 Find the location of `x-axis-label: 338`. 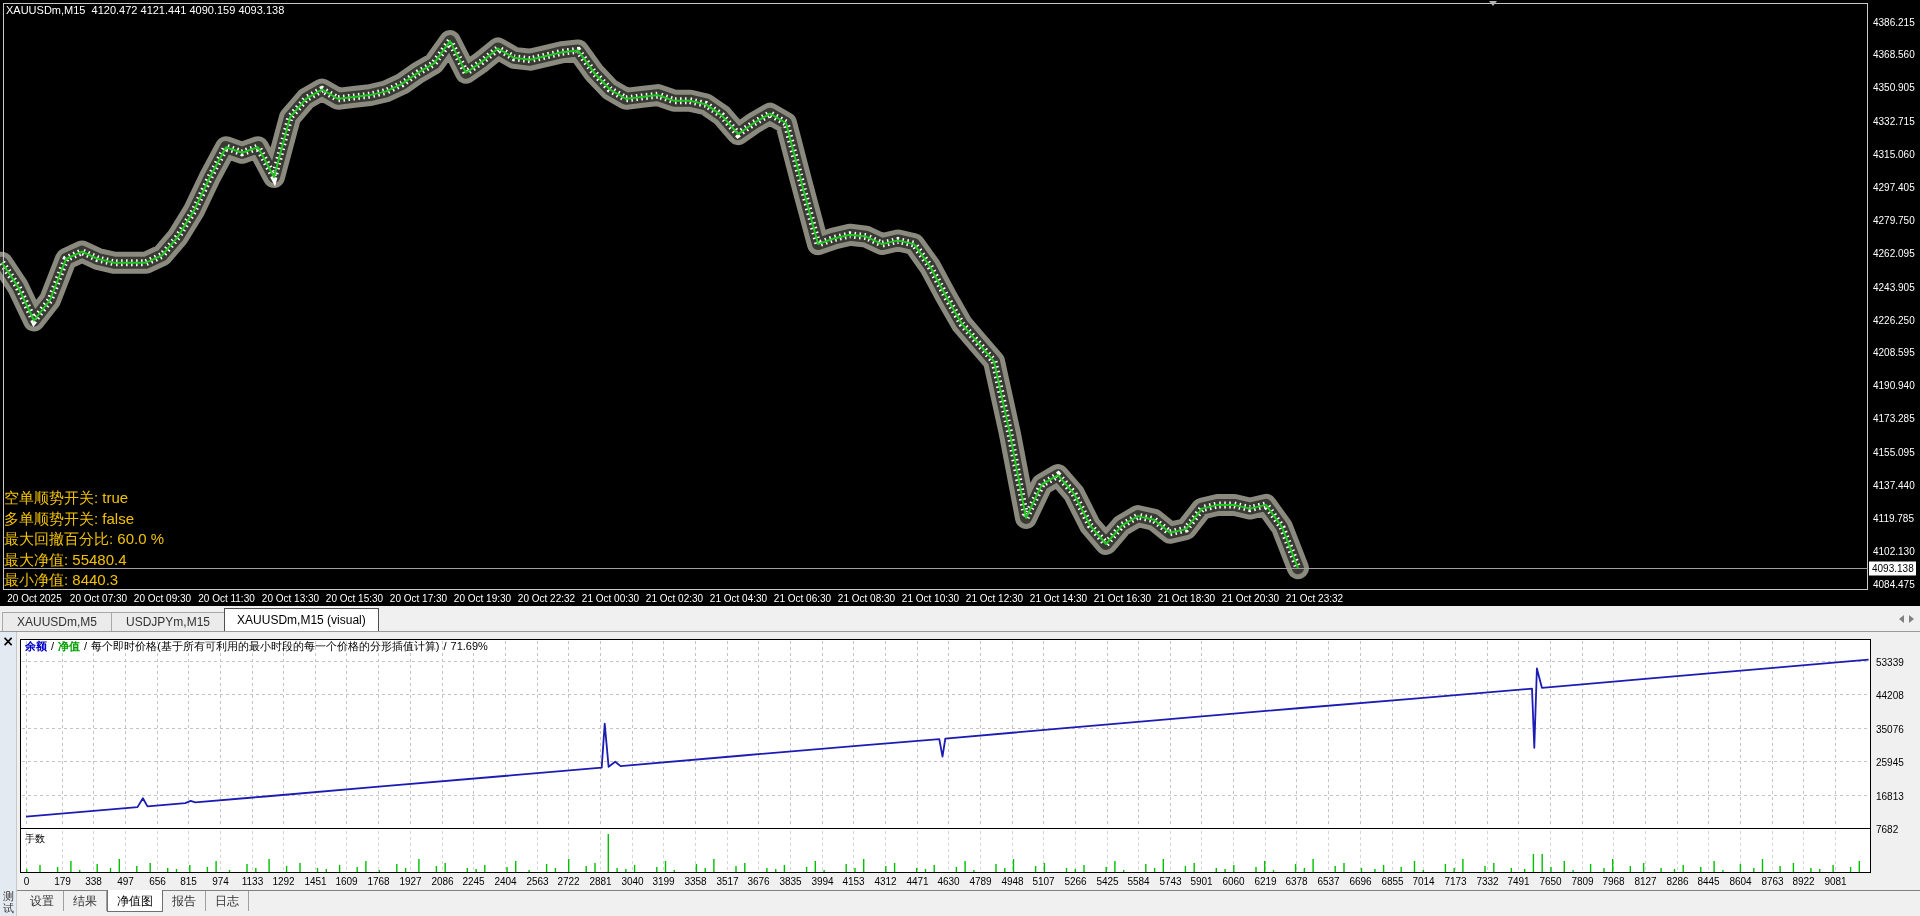

x-axis-label: 338 is located at coordinates (93, 881).